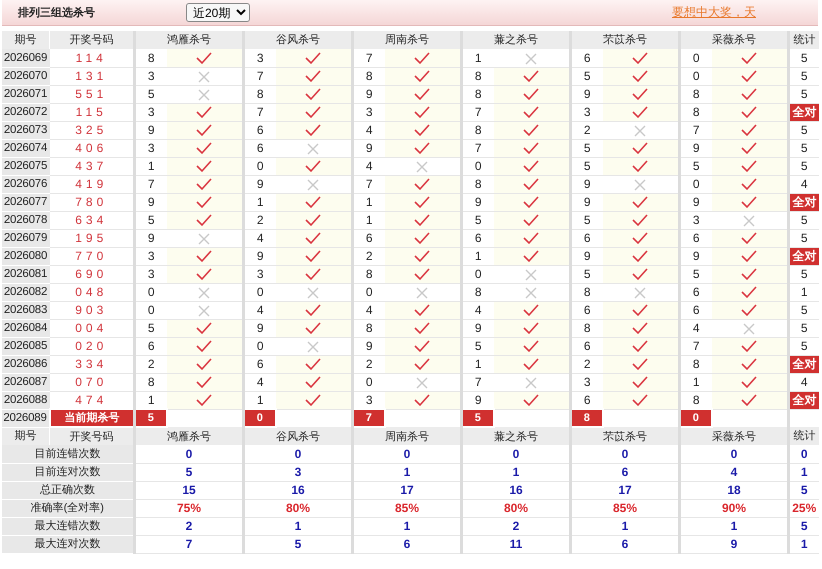 Image resolution: width=822 pixels, height=569 pixels. I want to click on draw-number-cell: 406, so click(92, 148).